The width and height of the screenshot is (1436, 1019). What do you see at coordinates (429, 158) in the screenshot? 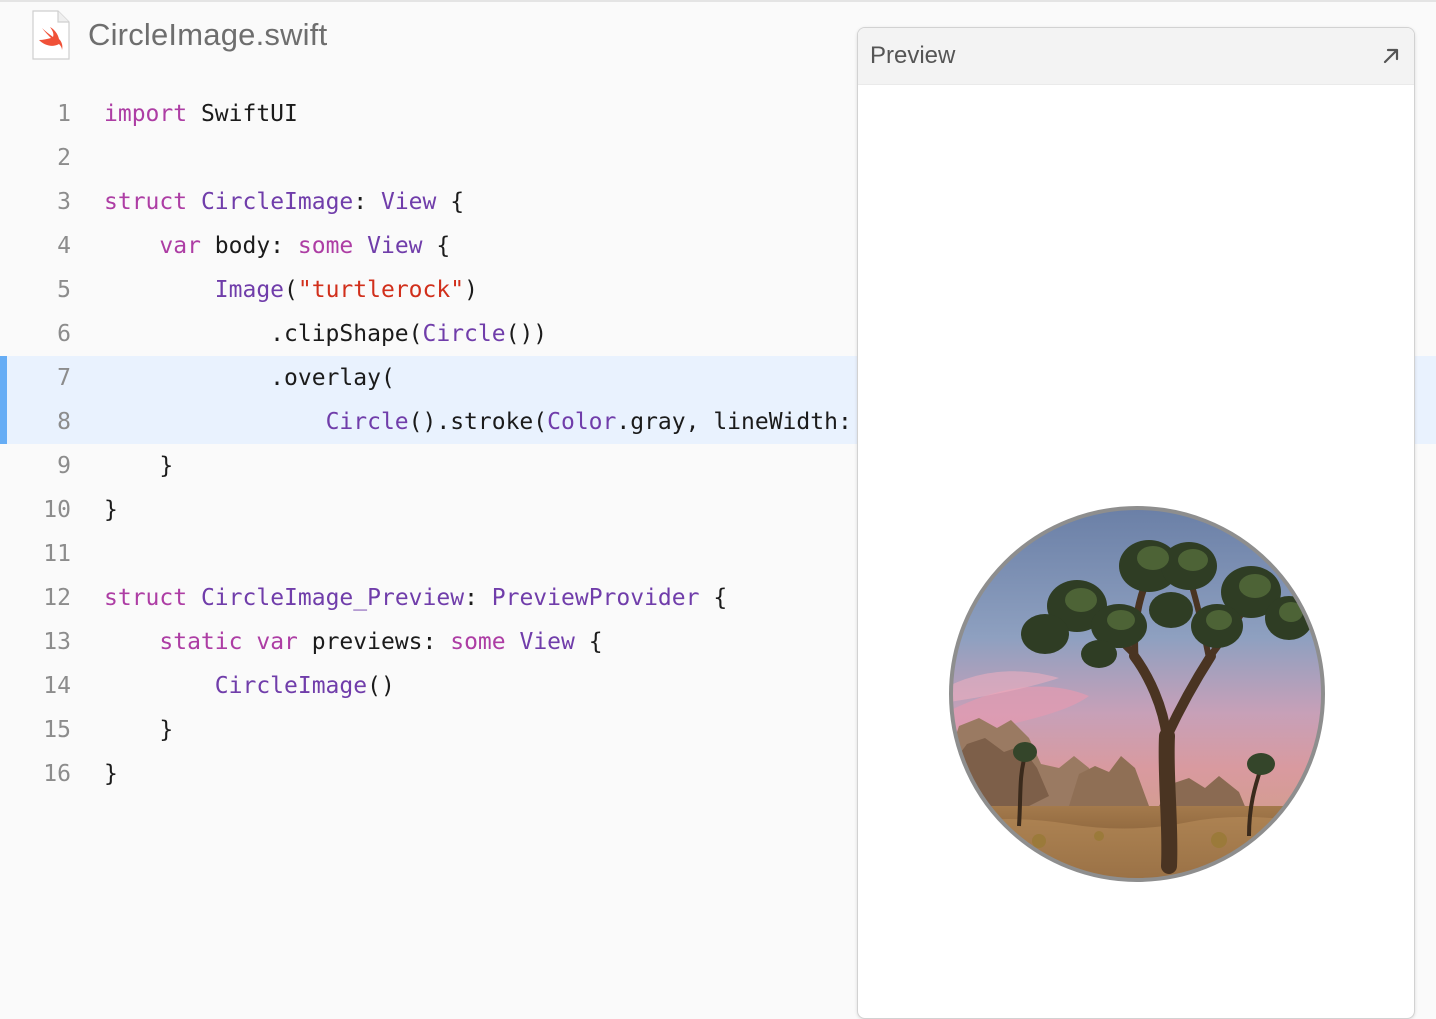
I see `code-line: 2` at bounding box center [429, 158].